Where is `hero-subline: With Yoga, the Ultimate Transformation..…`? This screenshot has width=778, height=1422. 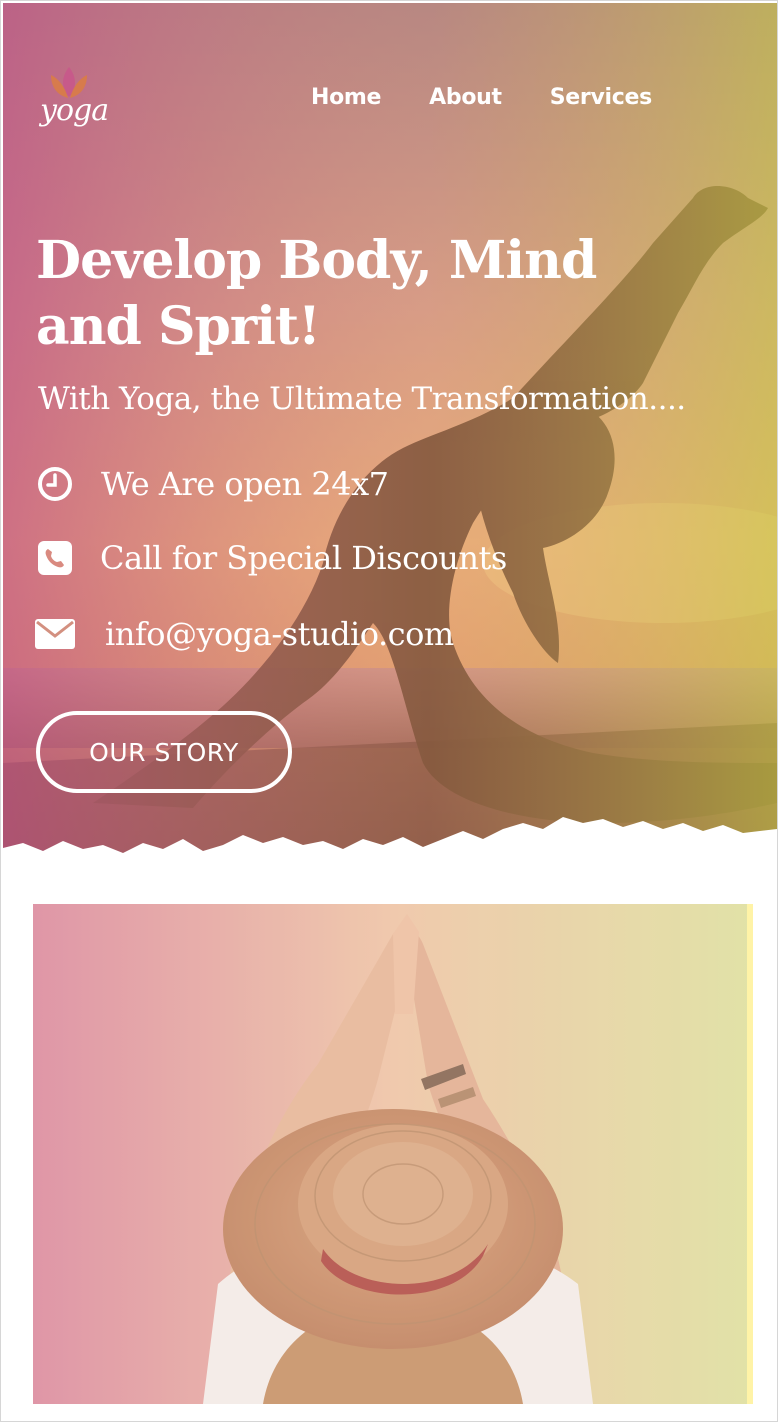
hero-subline: With Yoga, the Ultimate Transformation..… is located at coordinates (362, 399).